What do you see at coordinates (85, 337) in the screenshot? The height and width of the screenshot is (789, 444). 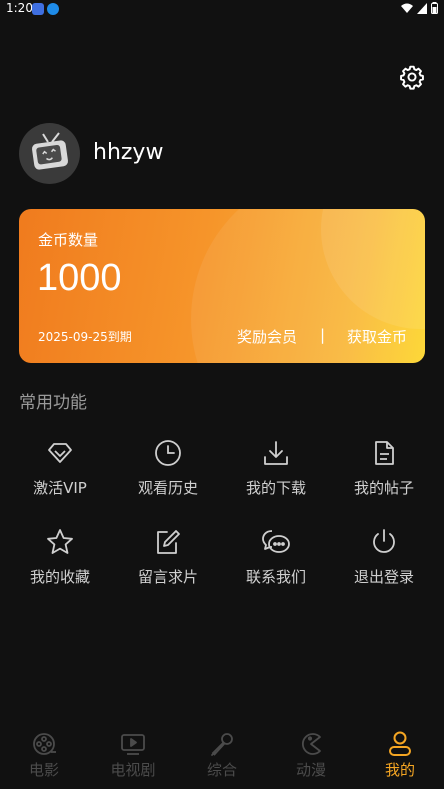 I see `coin-expire-date: 2025-09-25到期` at bounding box center [85, 337].